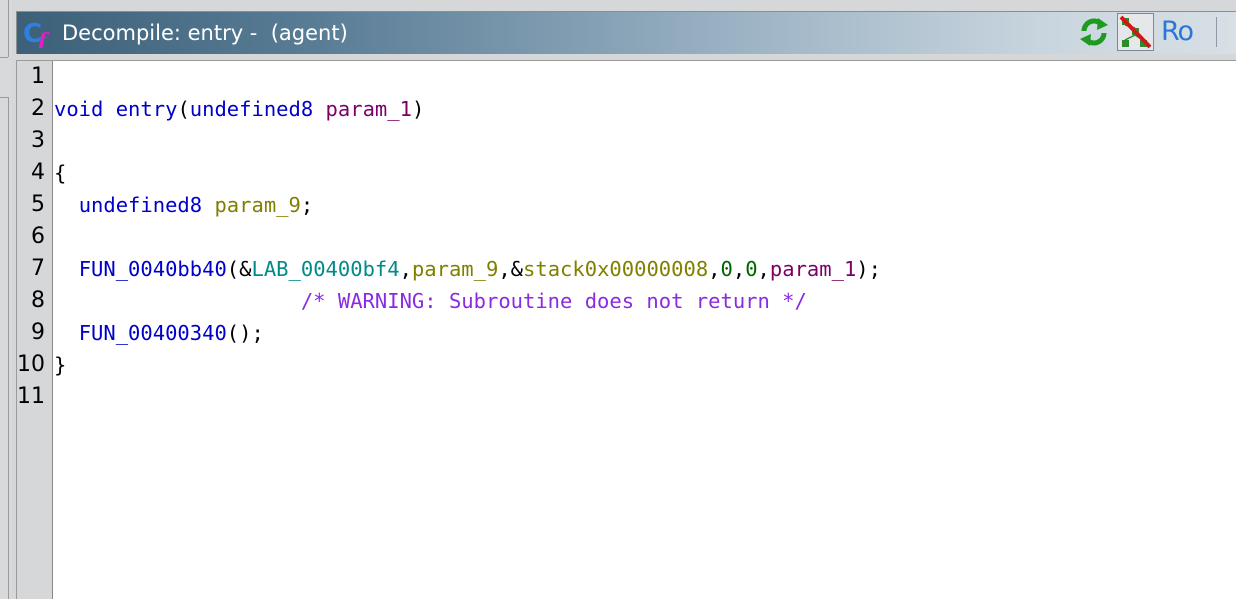 This screenshot has height=599, width=1236. Describe the element at coordinates (813, 269) in the screenshot. I see `arg-param-1: param_1` at that location.